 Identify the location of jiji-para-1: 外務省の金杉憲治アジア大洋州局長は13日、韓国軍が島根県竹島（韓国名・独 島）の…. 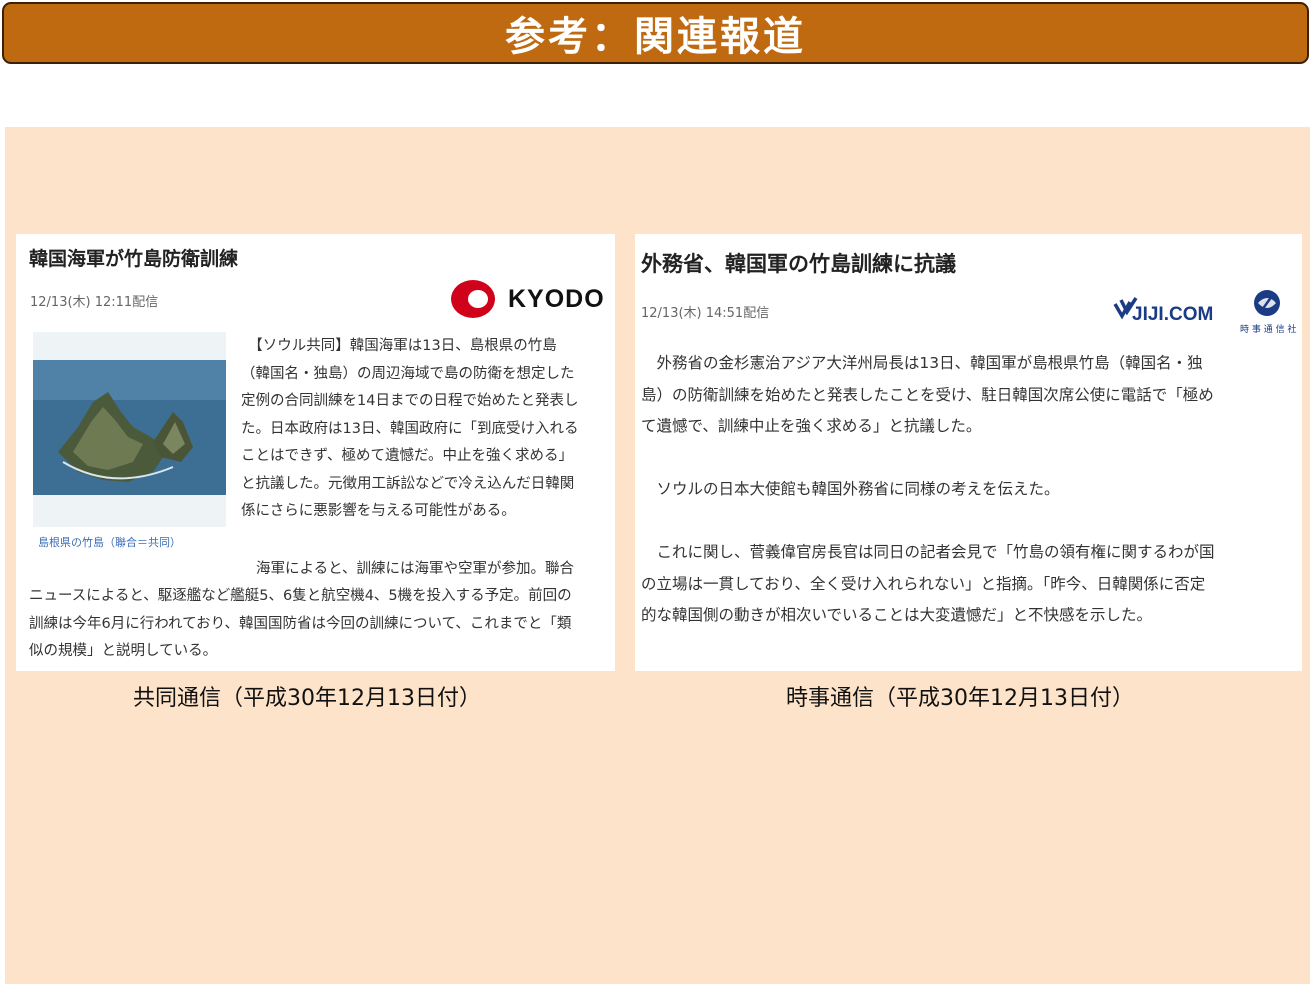
(970, 395).